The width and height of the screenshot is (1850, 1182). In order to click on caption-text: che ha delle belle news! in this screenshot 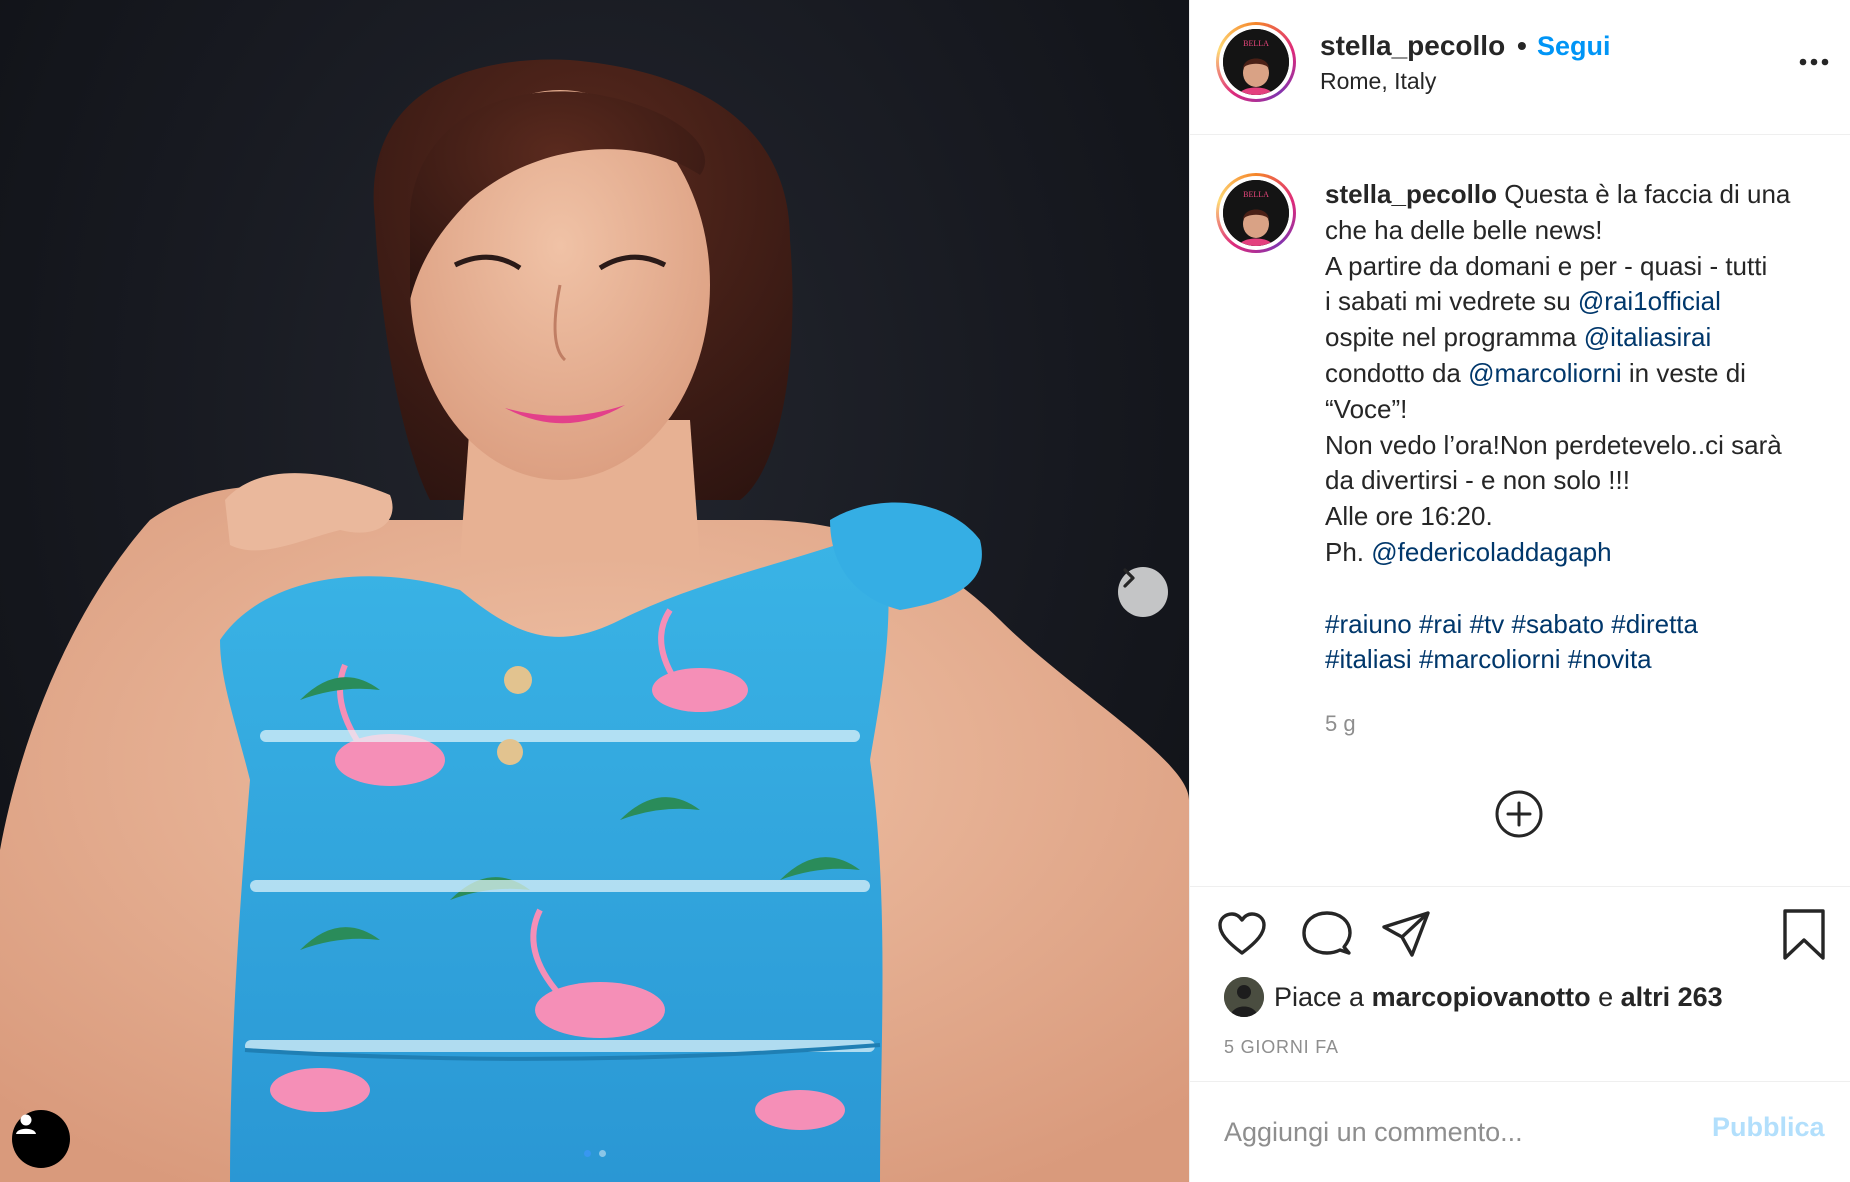, I will do `click(1464, 229)`.